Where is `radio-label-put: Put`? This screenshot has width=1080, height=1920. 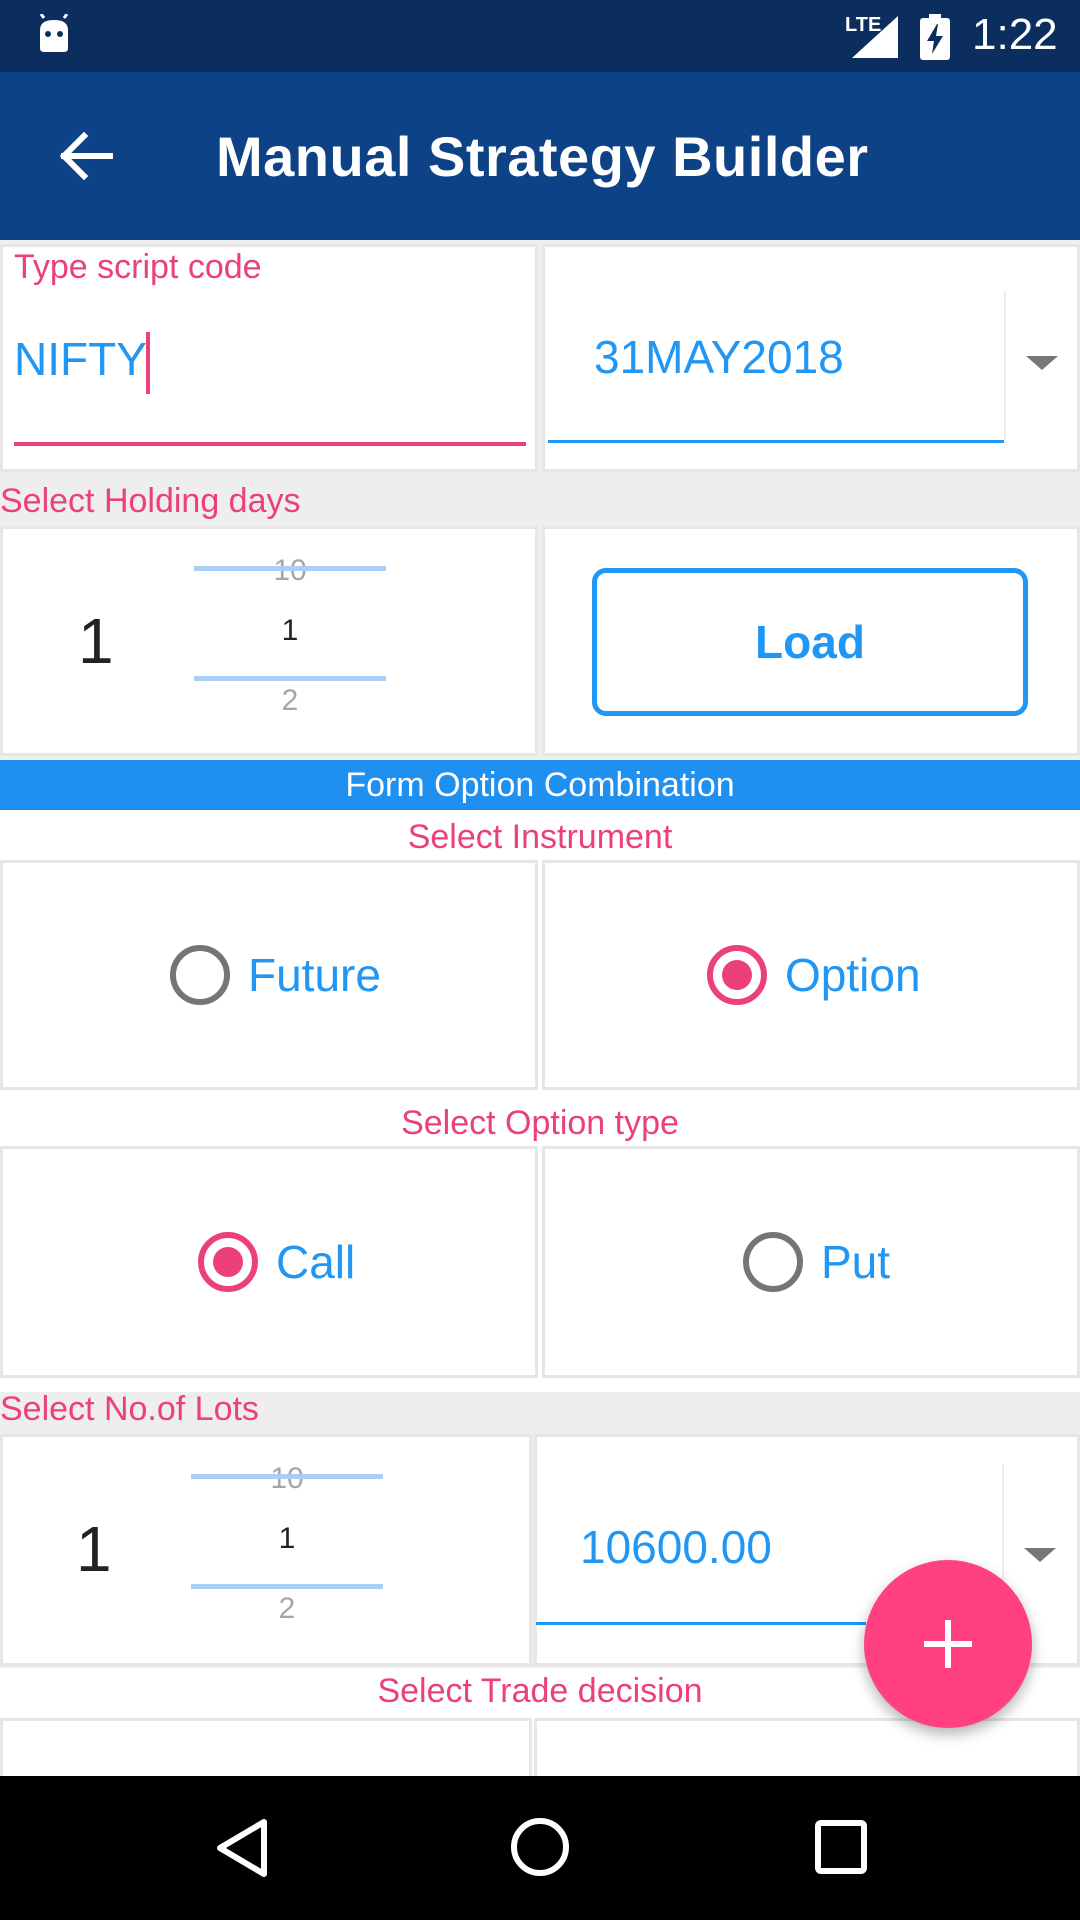 radio-label-put: Put is located at coordinates (856, 1262).